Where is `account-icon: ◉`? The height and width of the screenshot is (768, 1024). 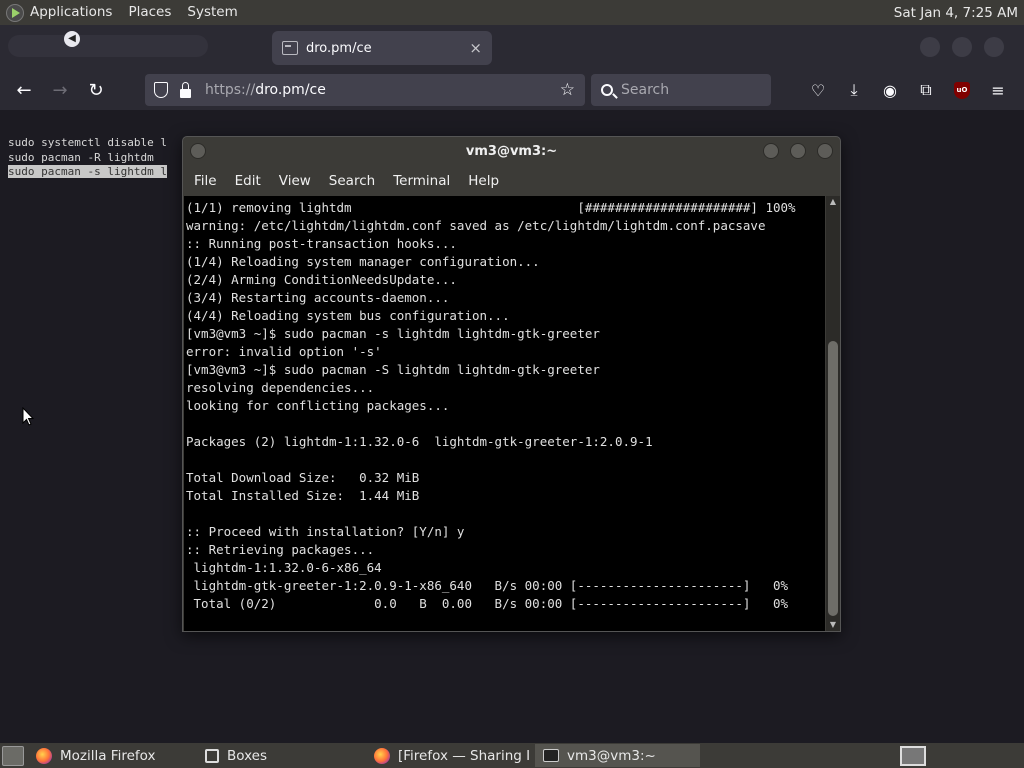
account-icon: ◉ is located at coordinates (890, 90).